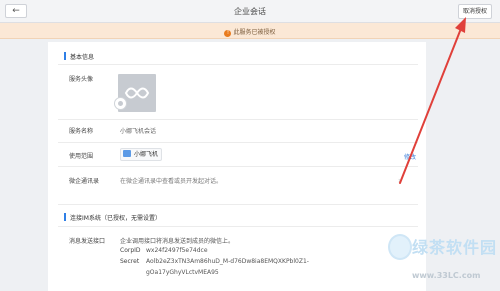 This screenshot has height=291, width=500. What do you see at coordinates (400, 247) in the screenshot?
I see `watermark-logo` at bounding box center [400, 247].